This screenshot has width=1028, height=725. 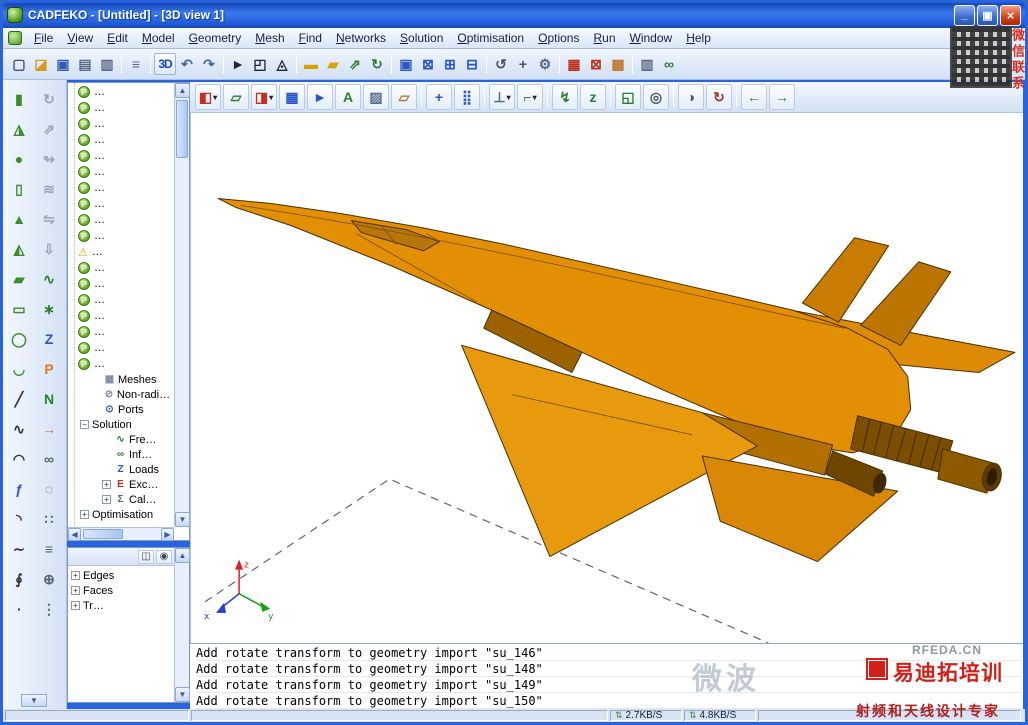 What do you see at coordinates (84, 424) in the screenshot?
I see `tree-expander: −` at bounding box center [84, 424].